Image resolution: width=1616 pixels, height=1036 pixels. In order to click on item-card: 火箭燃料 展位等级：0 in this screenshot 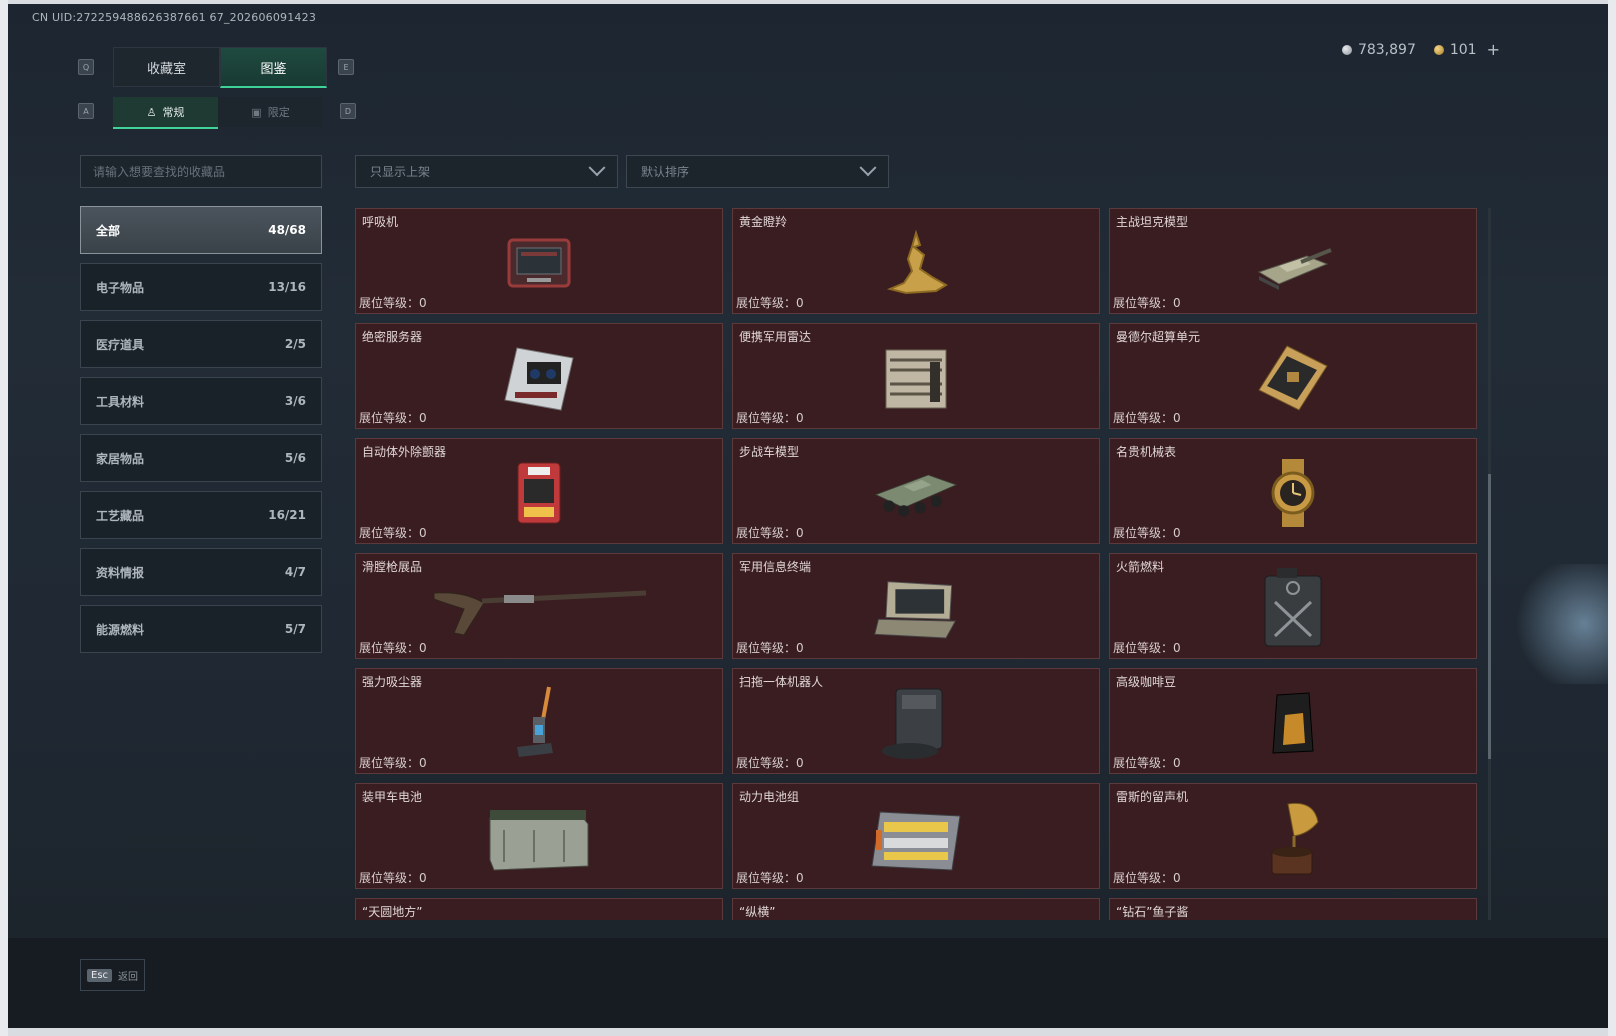, I will do `click(1293, 606)`.